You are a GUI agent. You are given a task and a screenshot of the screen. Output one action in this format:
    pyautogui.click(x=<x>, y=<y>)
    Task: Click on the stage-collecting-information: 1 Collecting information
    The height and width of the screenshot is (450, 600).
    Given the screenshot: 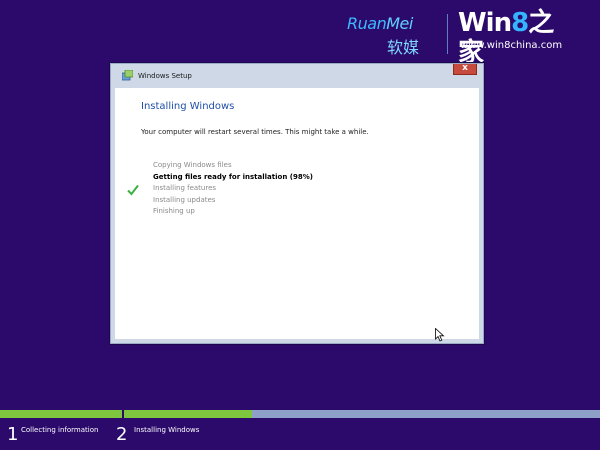 What is the action you would take?
    pyautogui.click(x=62, y=435)
    